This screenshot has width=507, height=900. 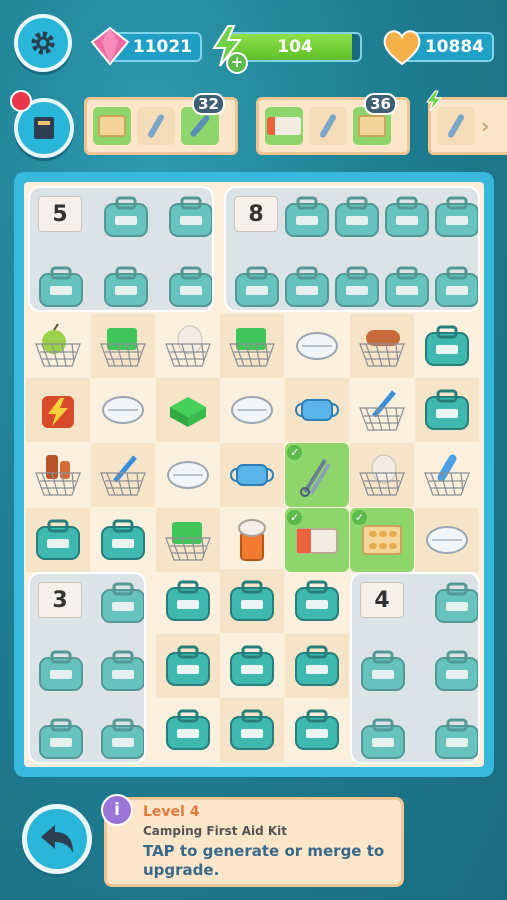 What do you see at coordinates (187, 410) in the screenshot?
I see `board-tile-green-box` at bounding box center [187, 410].